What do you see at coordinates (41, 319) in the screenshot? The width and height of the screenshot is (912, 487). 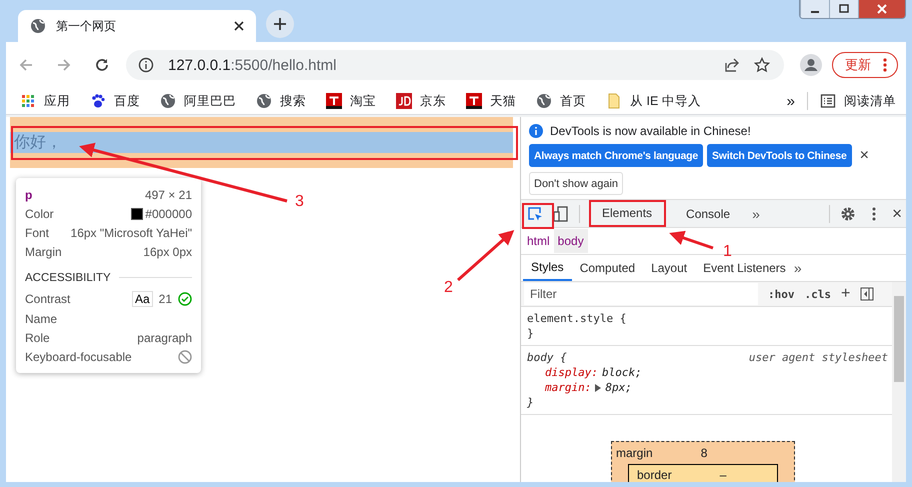 I see `property-label: Name` at bounding box center [41, 319].